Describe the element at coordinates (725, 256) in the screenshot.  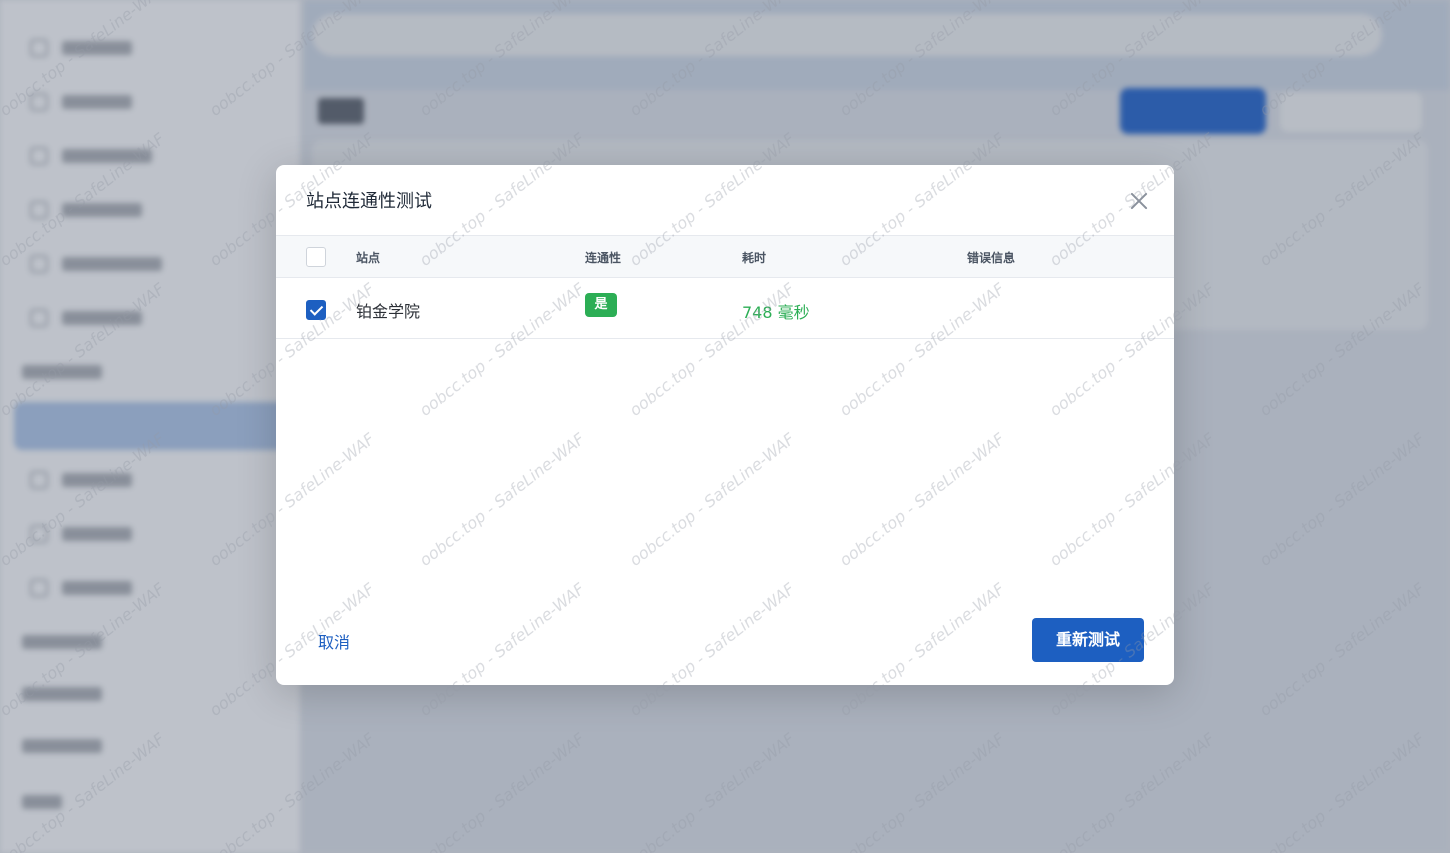
I see `table-header: 站点 连通性 耗时 错误信息` at that location.